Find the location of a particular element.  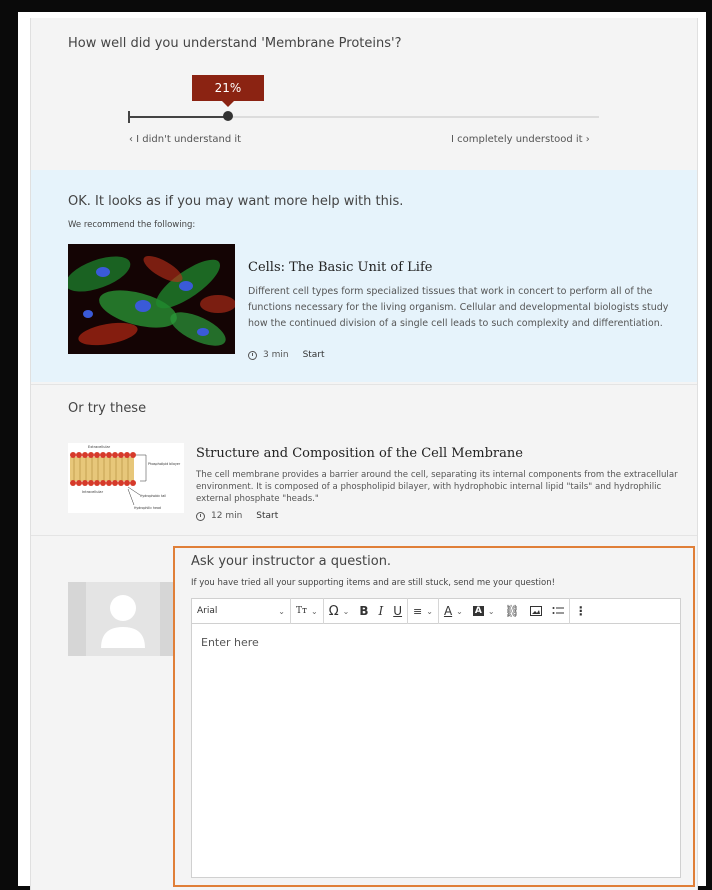

understanding-slider is located at coordinates (363, 117).